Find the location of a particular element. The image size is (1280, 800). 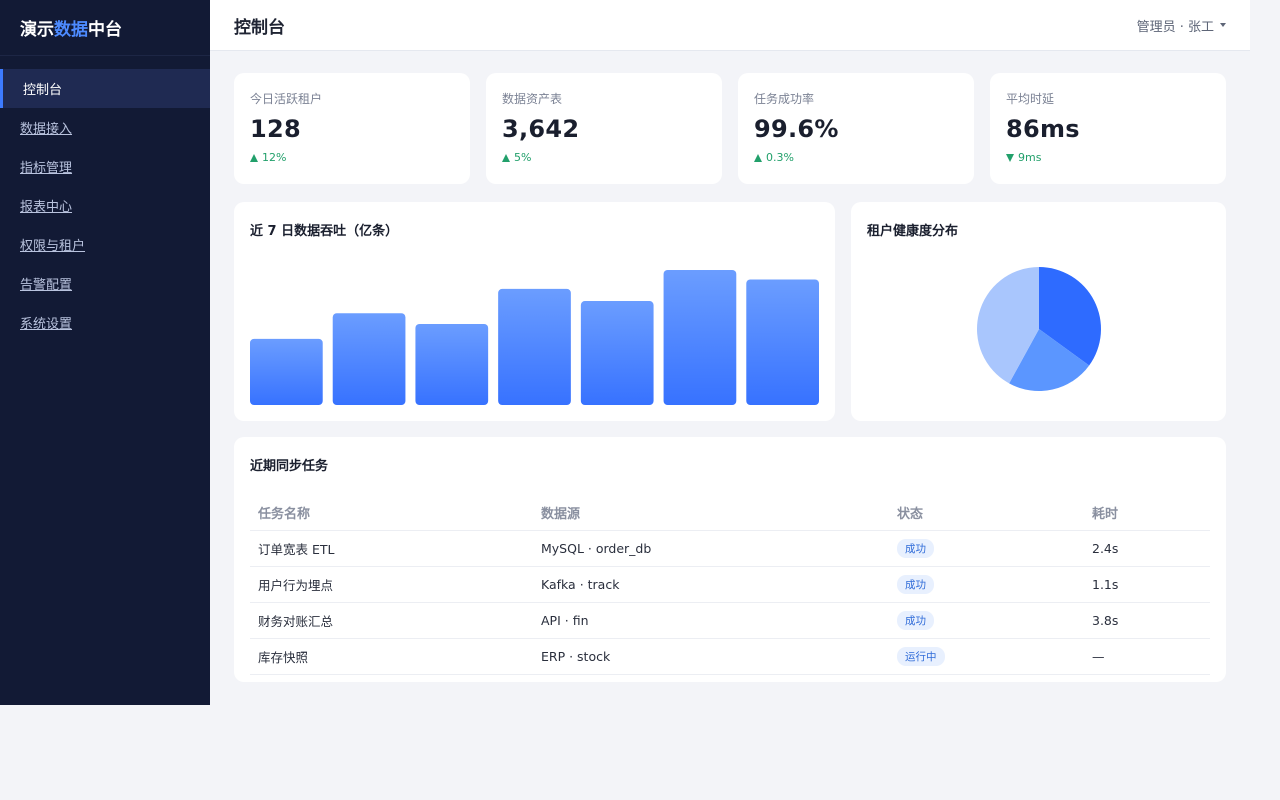

stat-trend: 0.3% is located at coordinates (856, 157).